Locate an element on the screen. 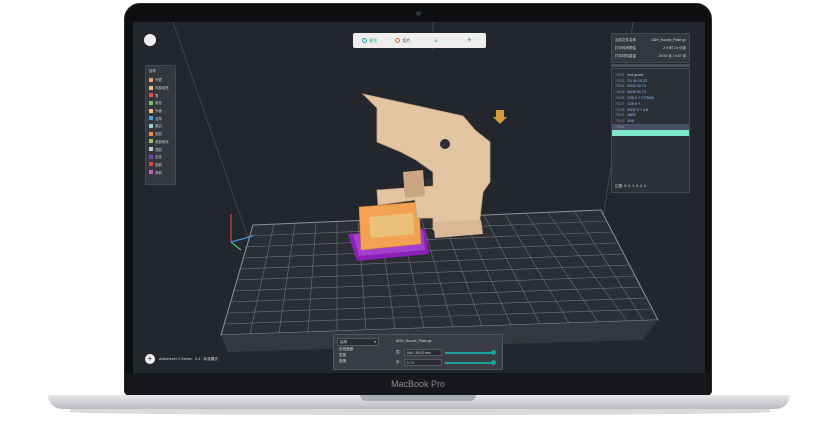 This screenshot has width=823, height=443. chevron-down-icon: ▾ is located at coordinates (375, 342).